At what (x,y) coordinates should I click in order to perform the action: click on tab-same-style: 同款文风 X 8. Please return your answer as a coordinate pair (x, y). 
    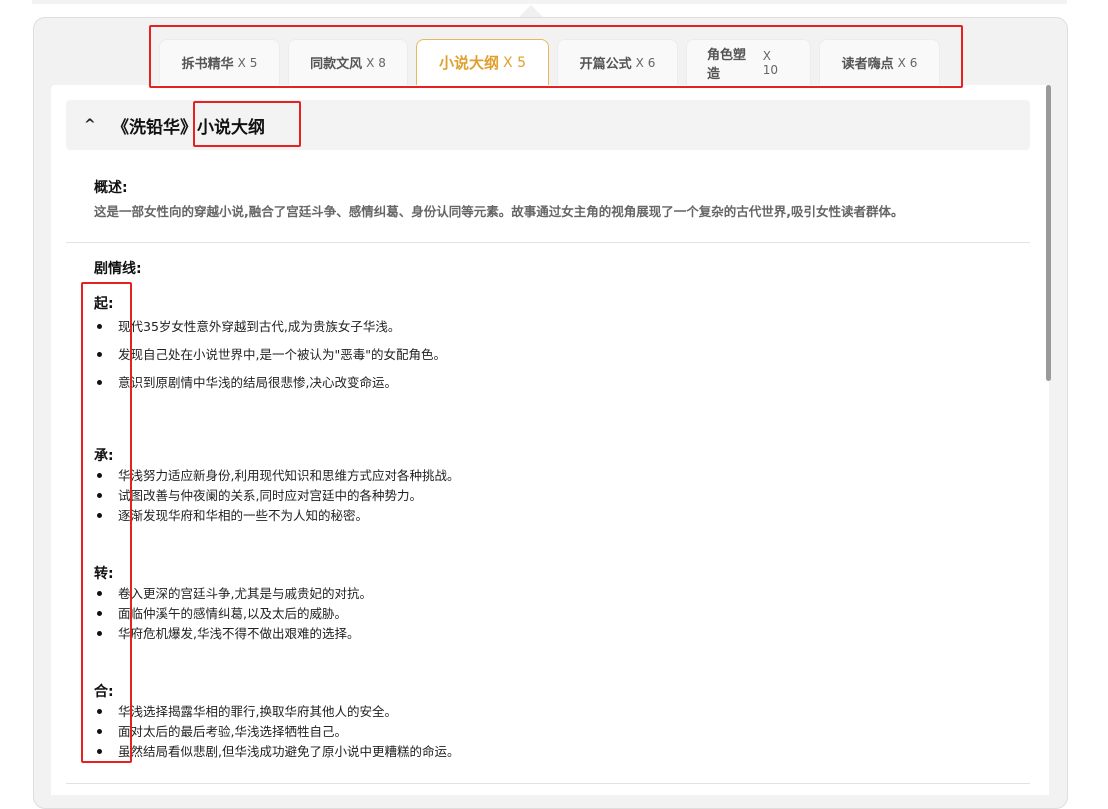
    Looking at the image, I should click on (348, 62).